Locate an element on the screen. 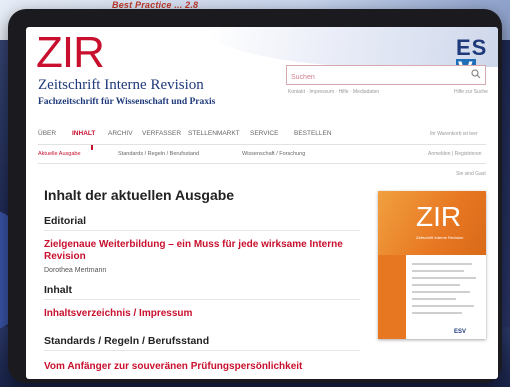  cart-status: Ihr Warenkorb ist leer is located at coordinates (454, 134).